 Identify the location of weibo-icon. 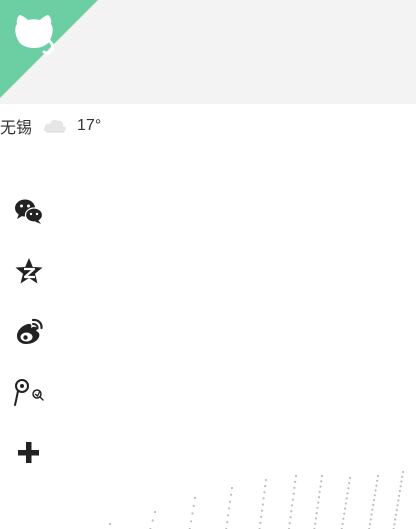
(30, 331).